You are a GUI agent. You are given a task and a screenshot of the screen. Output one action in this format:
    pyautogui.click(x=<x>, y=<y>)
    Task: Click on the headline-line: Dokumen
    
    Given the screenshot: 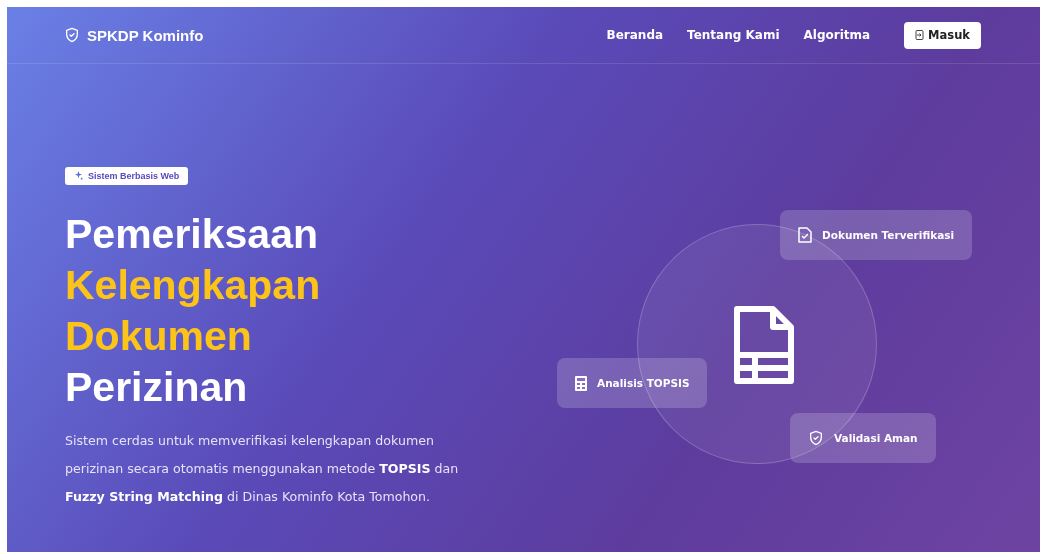 What is the action you would take?
    pyautogui.click(x=159, y=336)
    